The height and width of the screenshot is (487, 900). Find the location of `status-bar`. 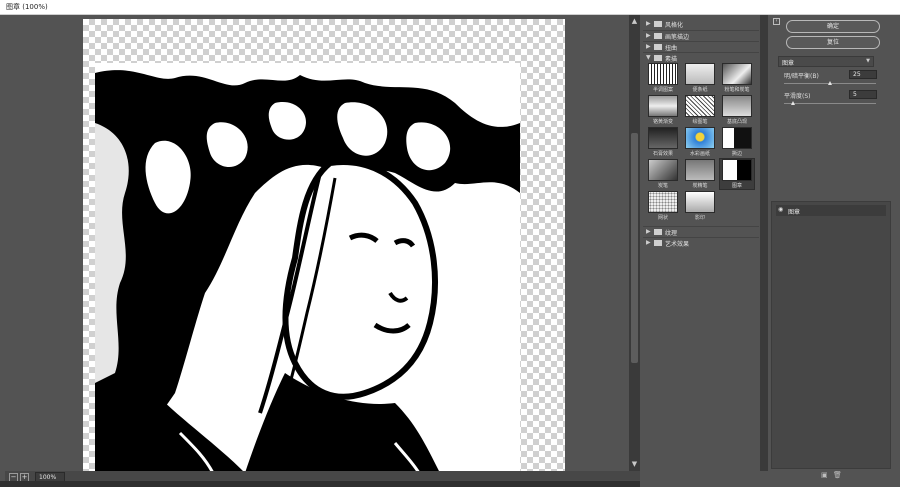

status-bar is located at coordinates (320, 484).